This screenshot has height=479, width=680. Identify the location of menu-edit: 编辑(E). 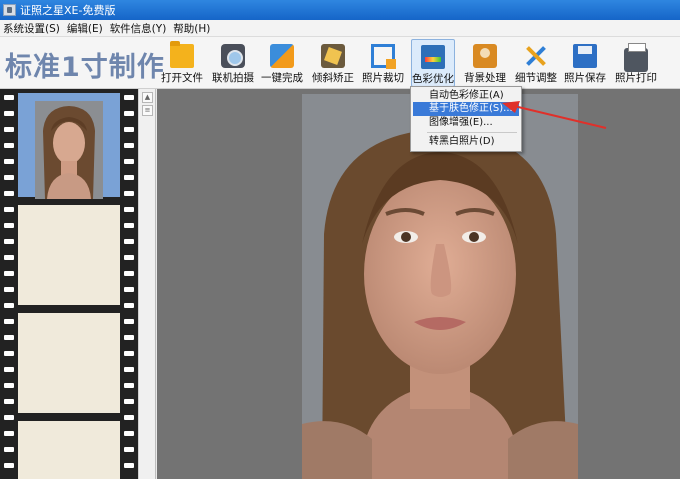
(85, 28).